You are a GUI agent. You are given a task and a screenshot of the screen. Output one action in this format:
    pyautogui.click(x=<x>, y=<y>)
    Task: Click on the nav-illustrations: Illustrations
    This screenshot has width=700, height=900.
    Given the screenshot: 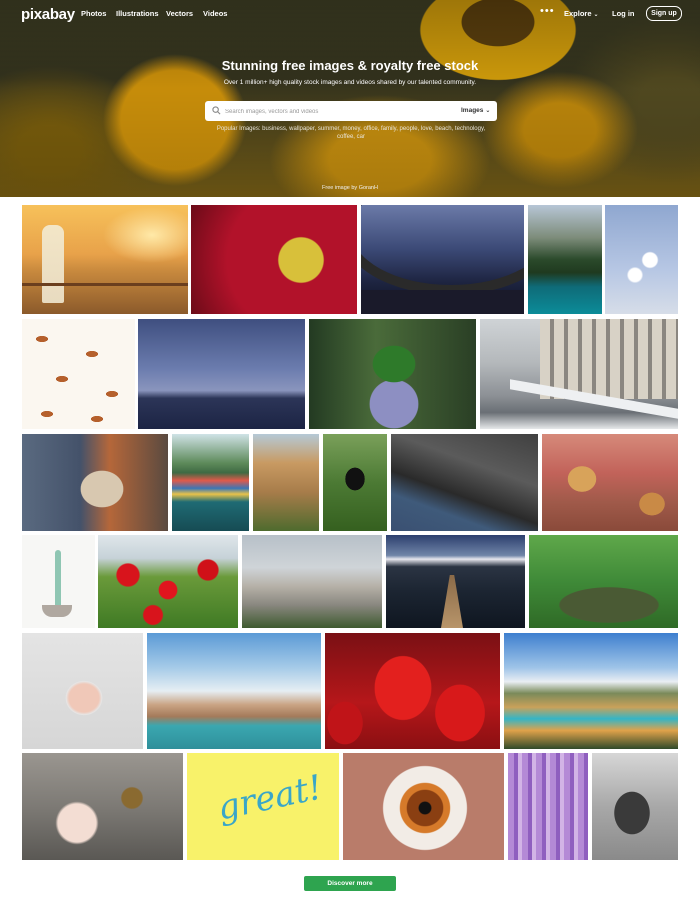 What is the action you would take?
    pyautogui.click(x=137, y=13)
    